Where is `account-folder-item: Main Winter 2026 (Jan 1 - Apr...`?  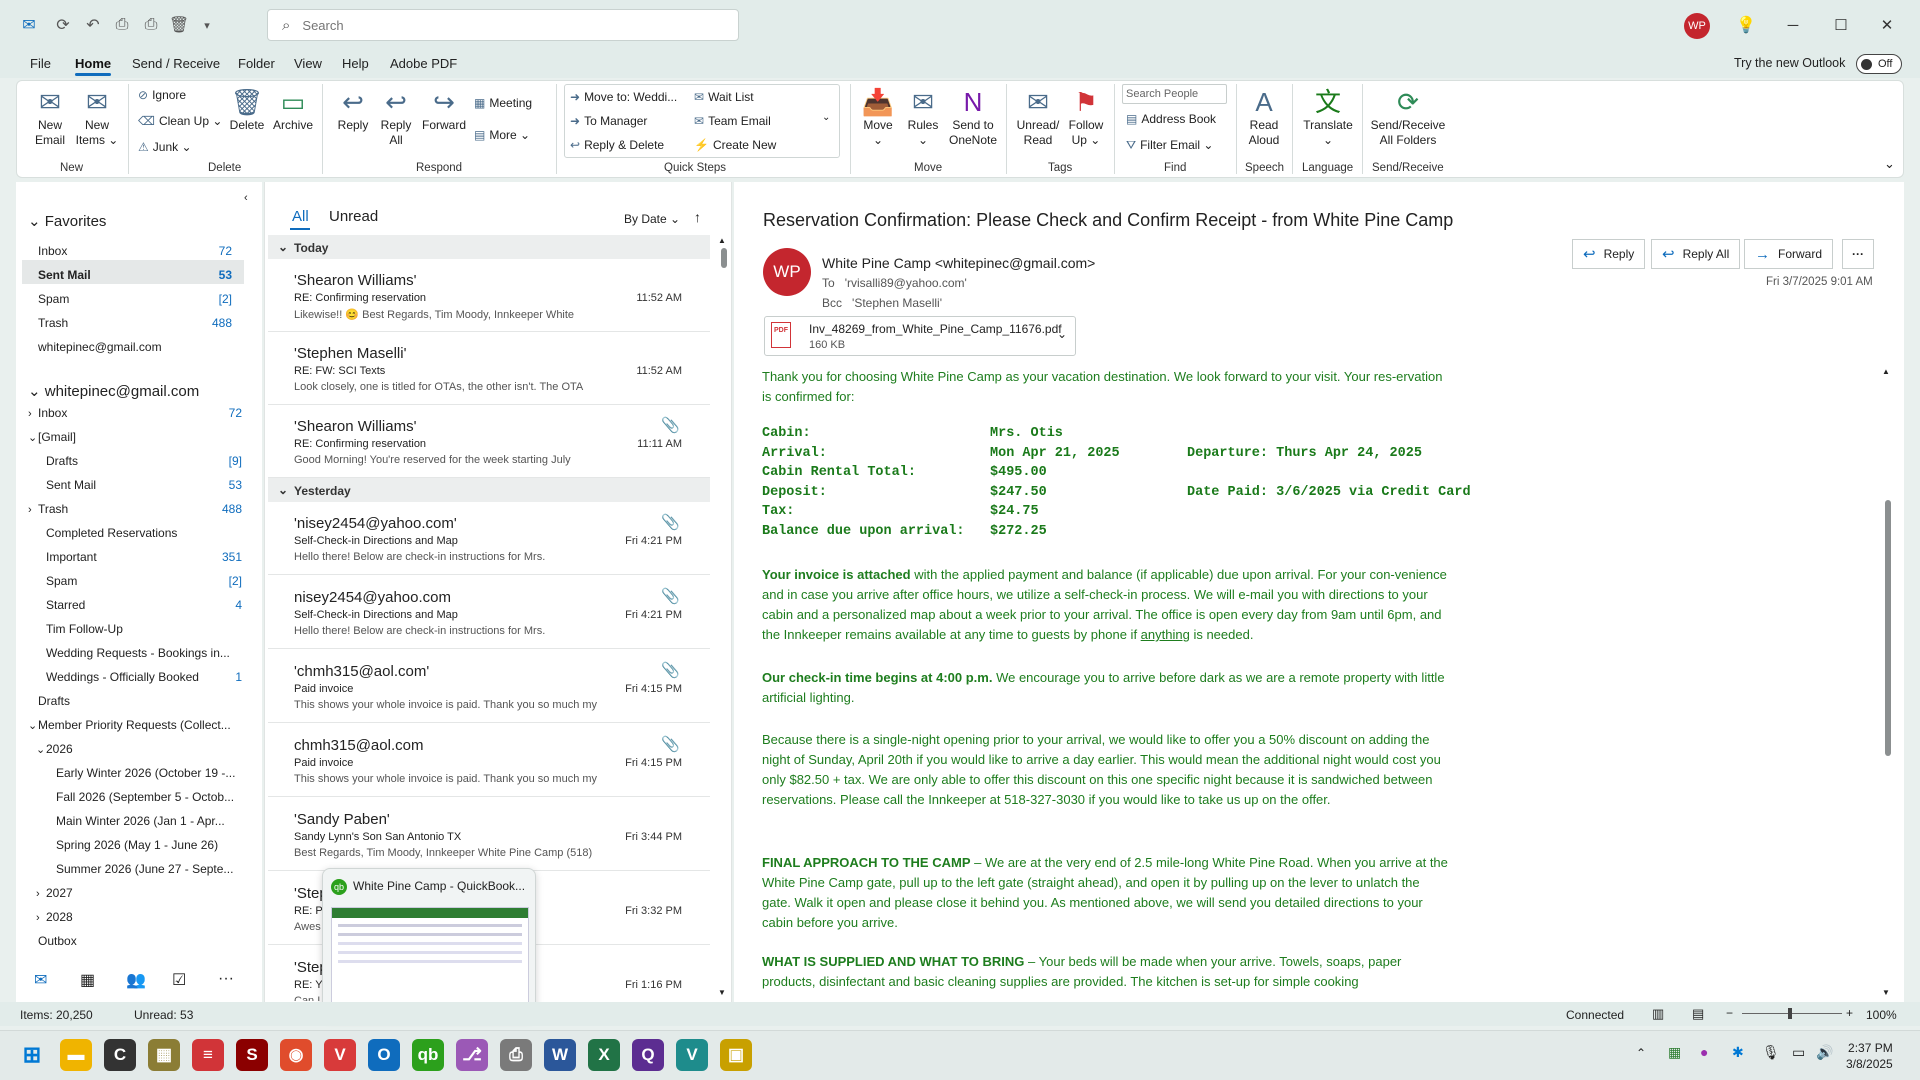
account-folder-item: Main Winter 2026 (Jan 1 - Apr... is located at coordinates (144, 821).